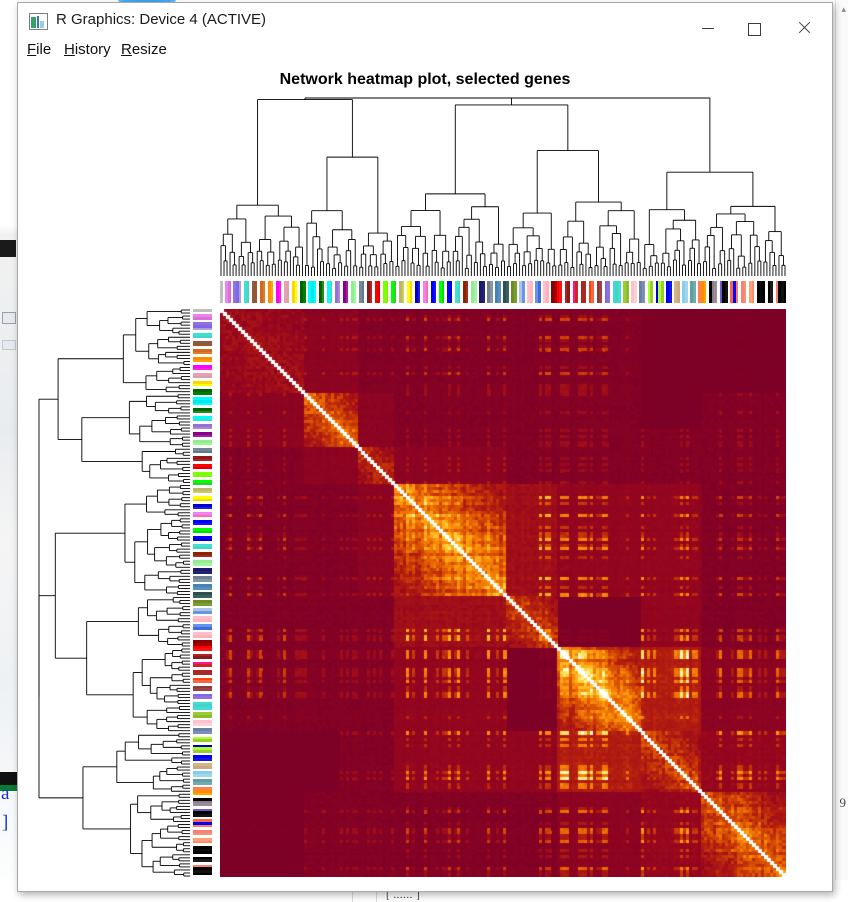 The width and height of the screenshot is (848, 902). Describe the element at coordinates (92, 49) in the screenshot. I see `menu-history-rest: istory` at that location.